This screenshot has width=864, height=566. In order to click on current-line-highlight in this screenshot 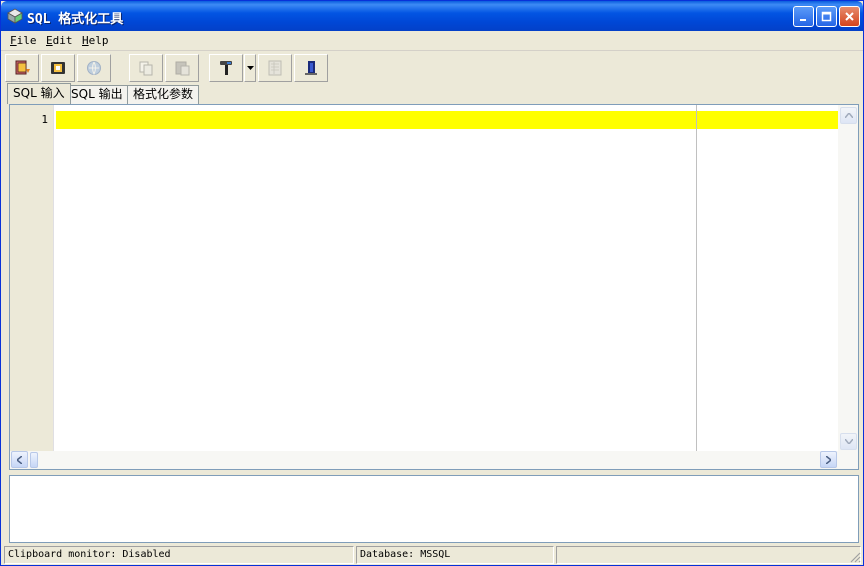, I will do `click(447, 120)`.